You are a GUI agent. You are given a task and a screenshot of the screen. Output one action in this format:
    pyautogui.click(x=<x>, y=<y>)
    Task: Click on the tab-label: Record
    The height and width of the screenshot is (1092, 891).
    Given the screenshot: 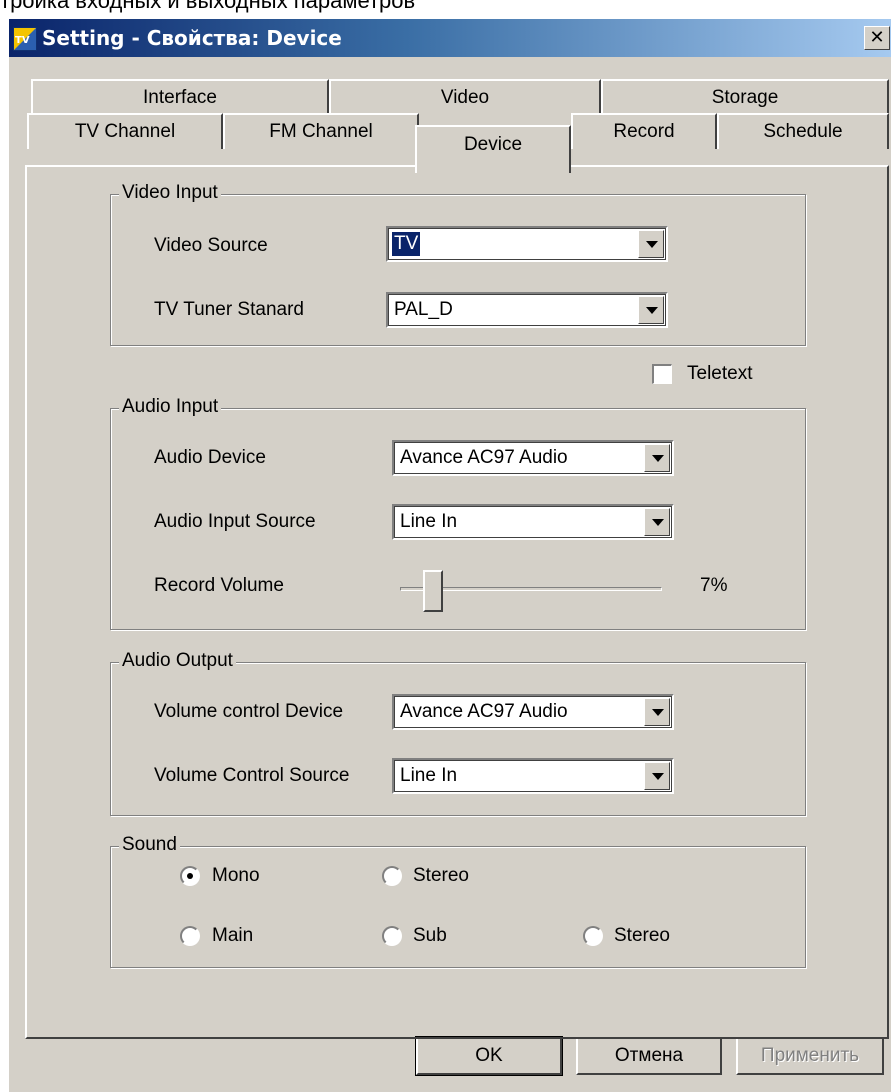 What is the action you would take?
    pyautogui.click(x=644, y=131)
    